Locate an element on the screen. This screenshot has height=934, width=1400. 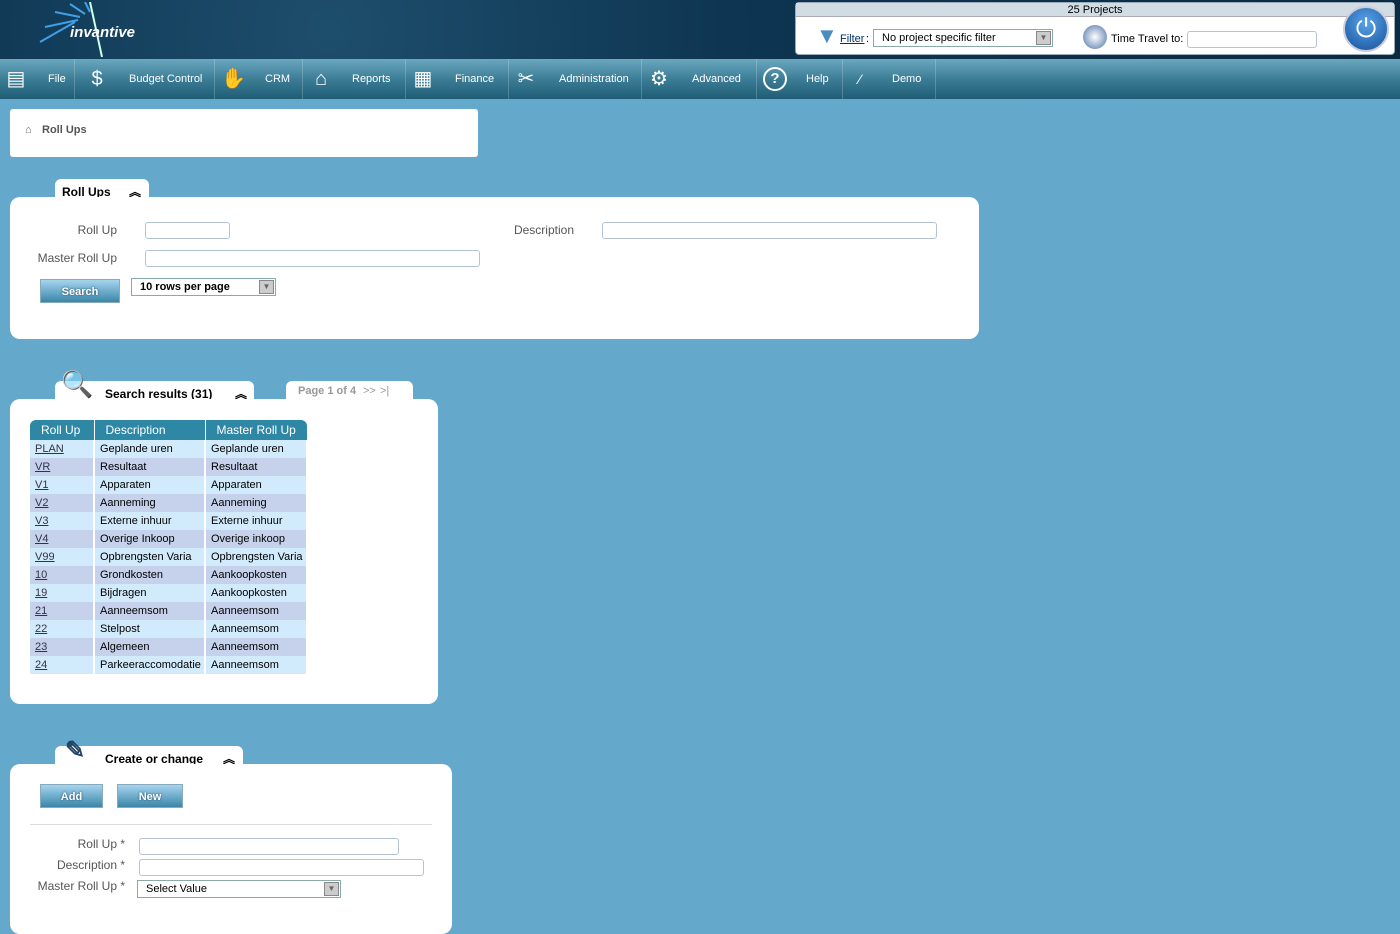
cell-description: Resultaat is located at coordinates (150, 467).